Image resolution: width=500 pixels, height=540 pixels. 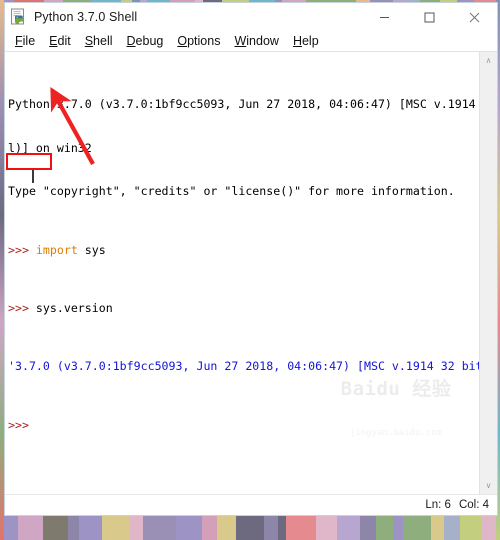 I want to click on menu-label-help: elp, so click(x=310, y=41).